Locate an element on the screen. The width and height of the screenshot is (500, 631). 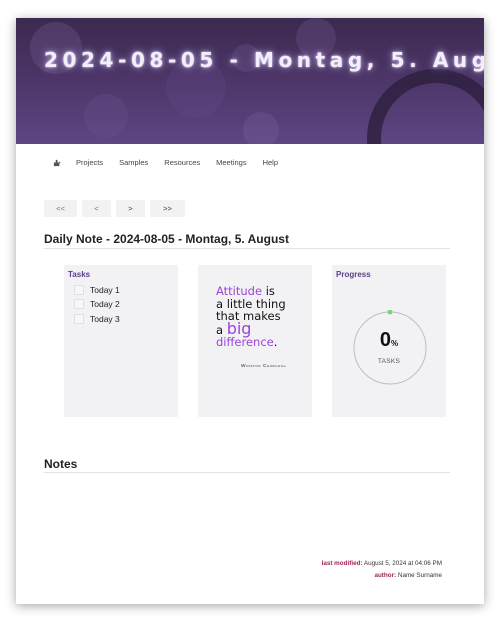
nav-meetings: Meetings is located at coordinates (231, 162).